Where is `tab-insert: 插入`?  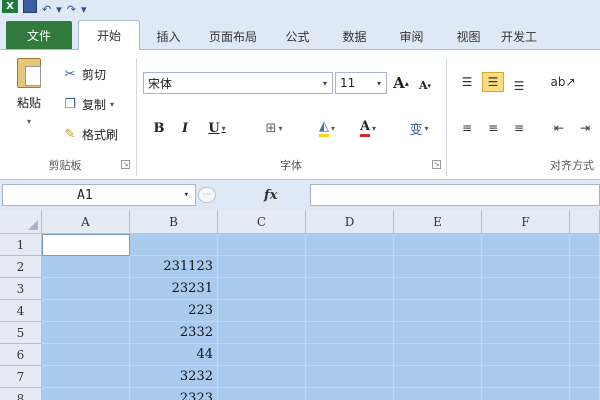 tab-insert: 插入 is located at coordinates (168, 36).